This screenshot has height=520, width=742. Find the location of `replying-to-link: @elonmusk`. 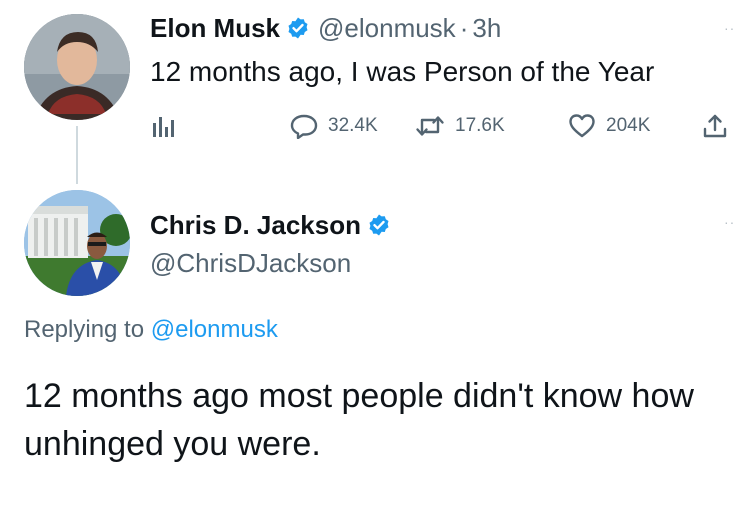

replying-to-link: @elonmusk is located at coordinates (214, 329).